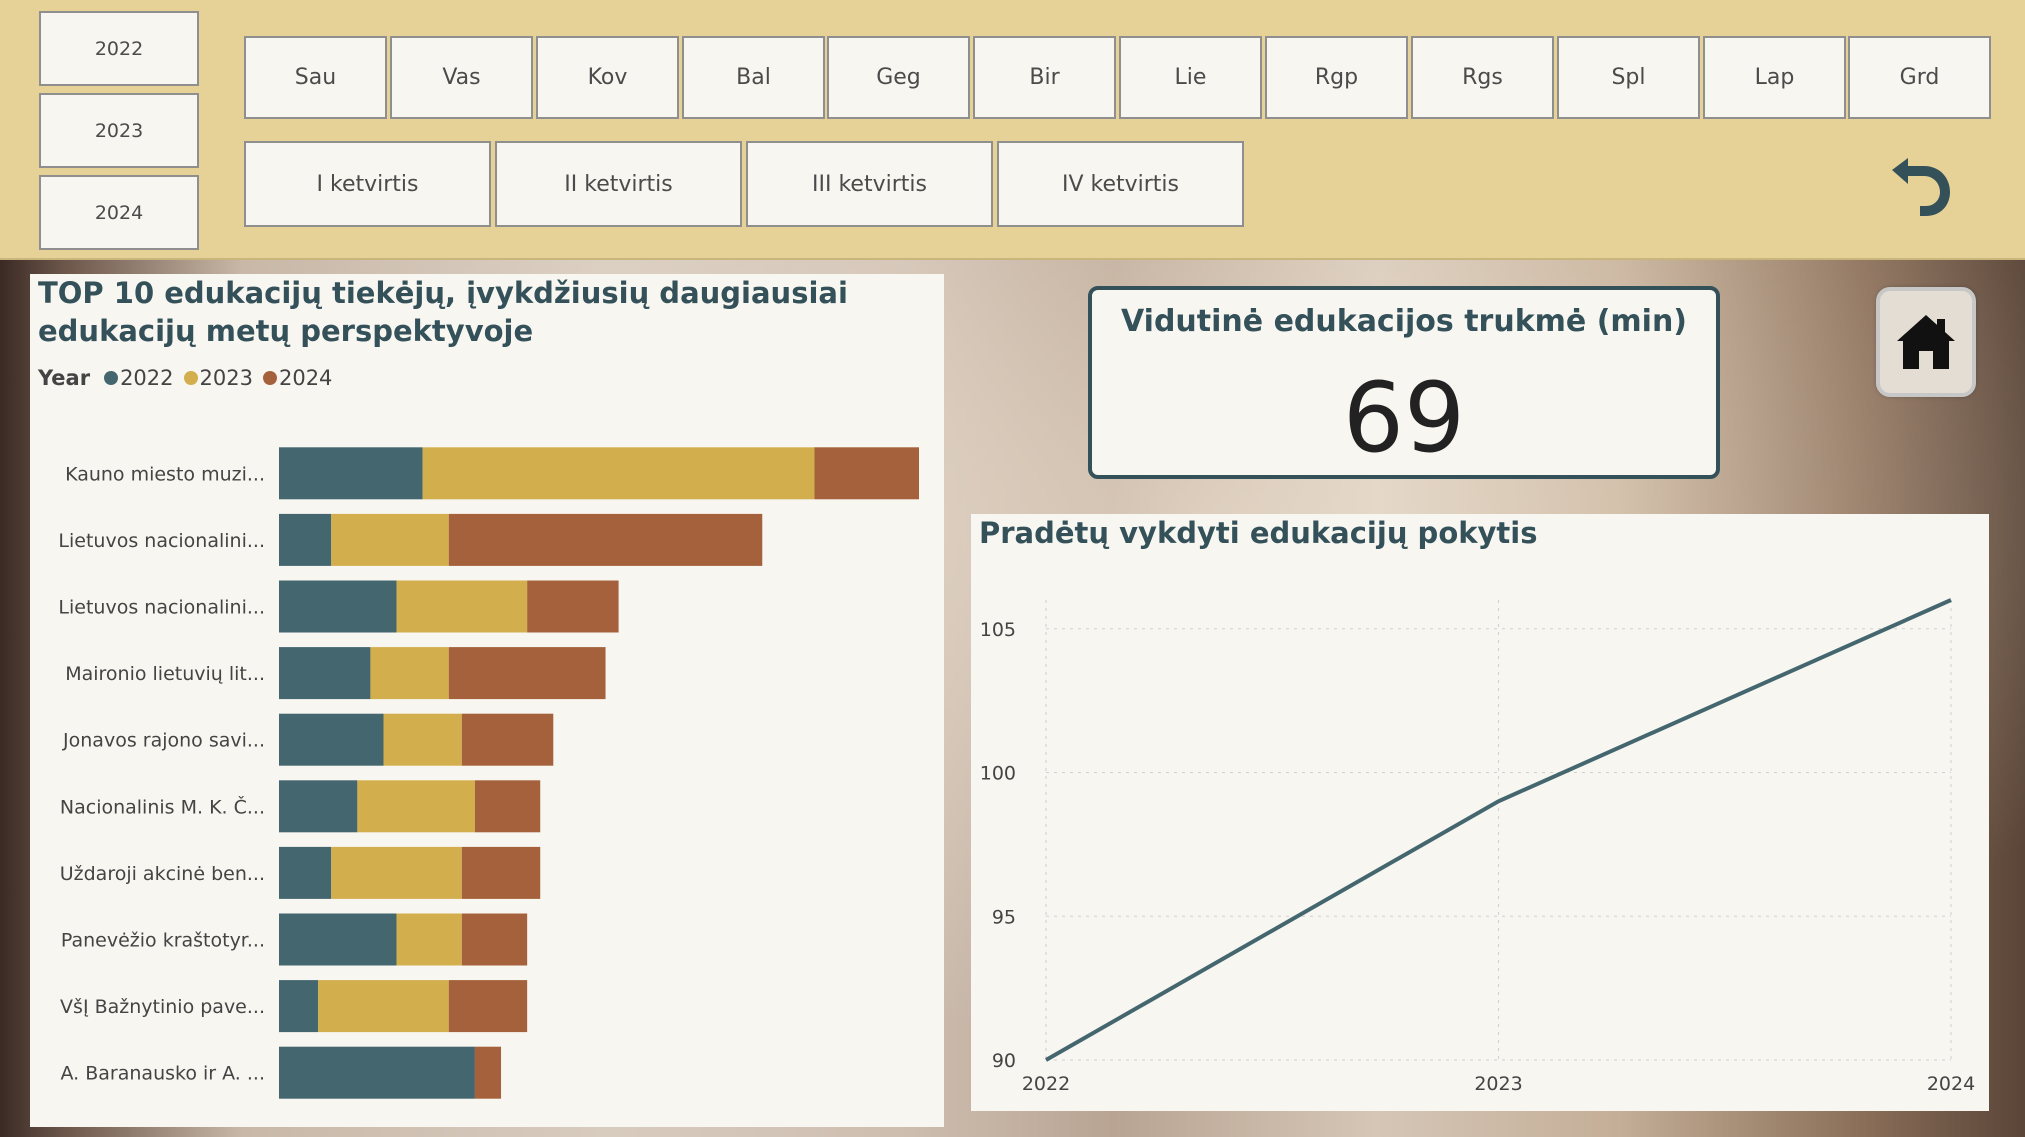 The image size is (2025, 1137). Describe the element at coordinates (869, 184) in the screenshot. I see `quarter-button-3: III ketvirtis` at that location.